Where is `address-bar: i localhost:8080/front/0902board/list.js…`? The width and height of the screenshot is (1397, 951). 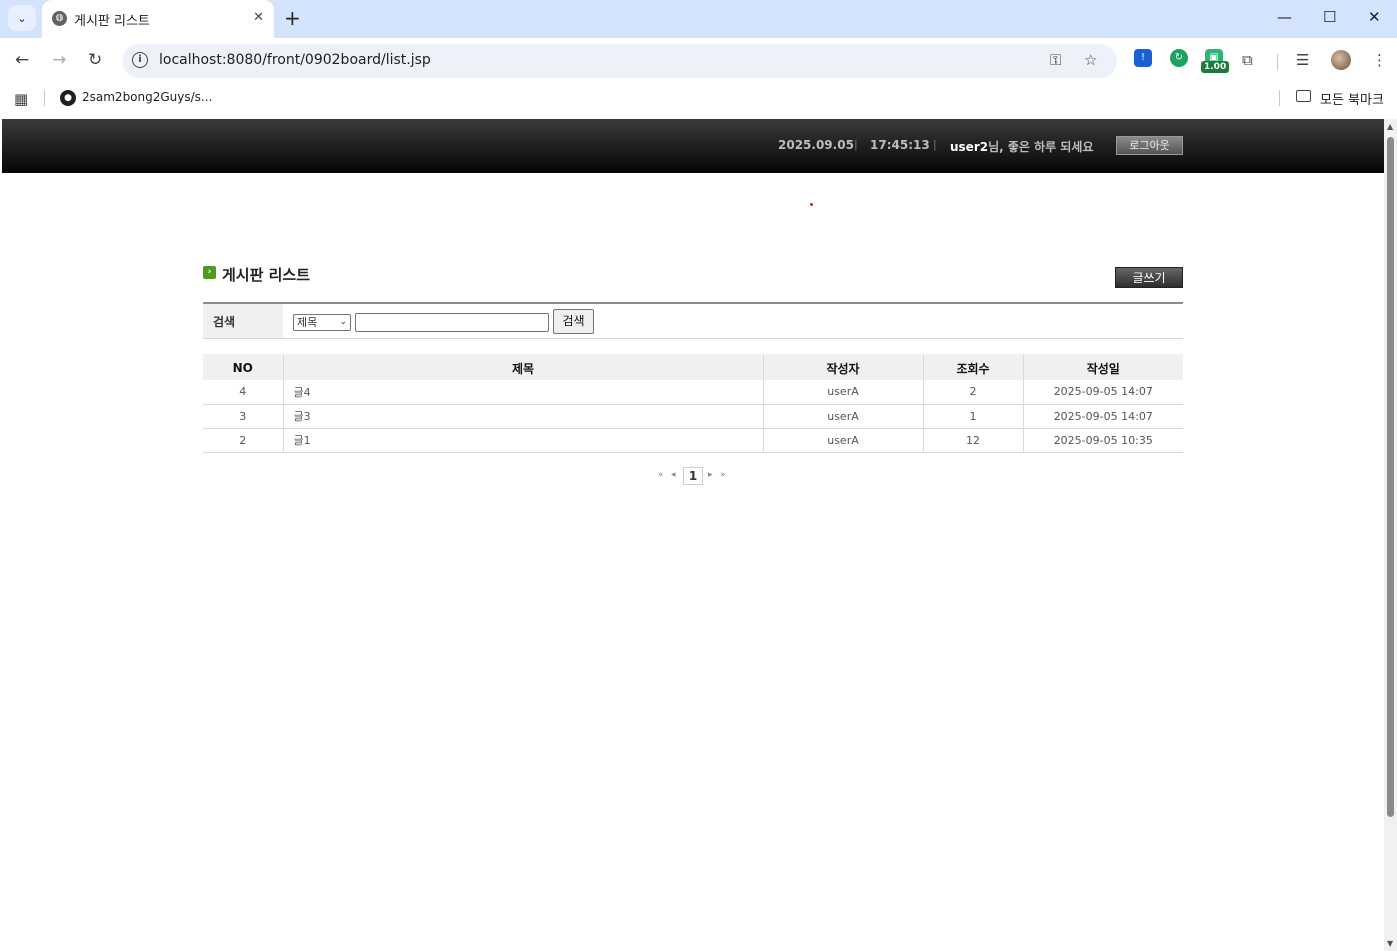 address-bar: i localhost:8080/front/0902board/list.js… is located at coordinates (619, 61).